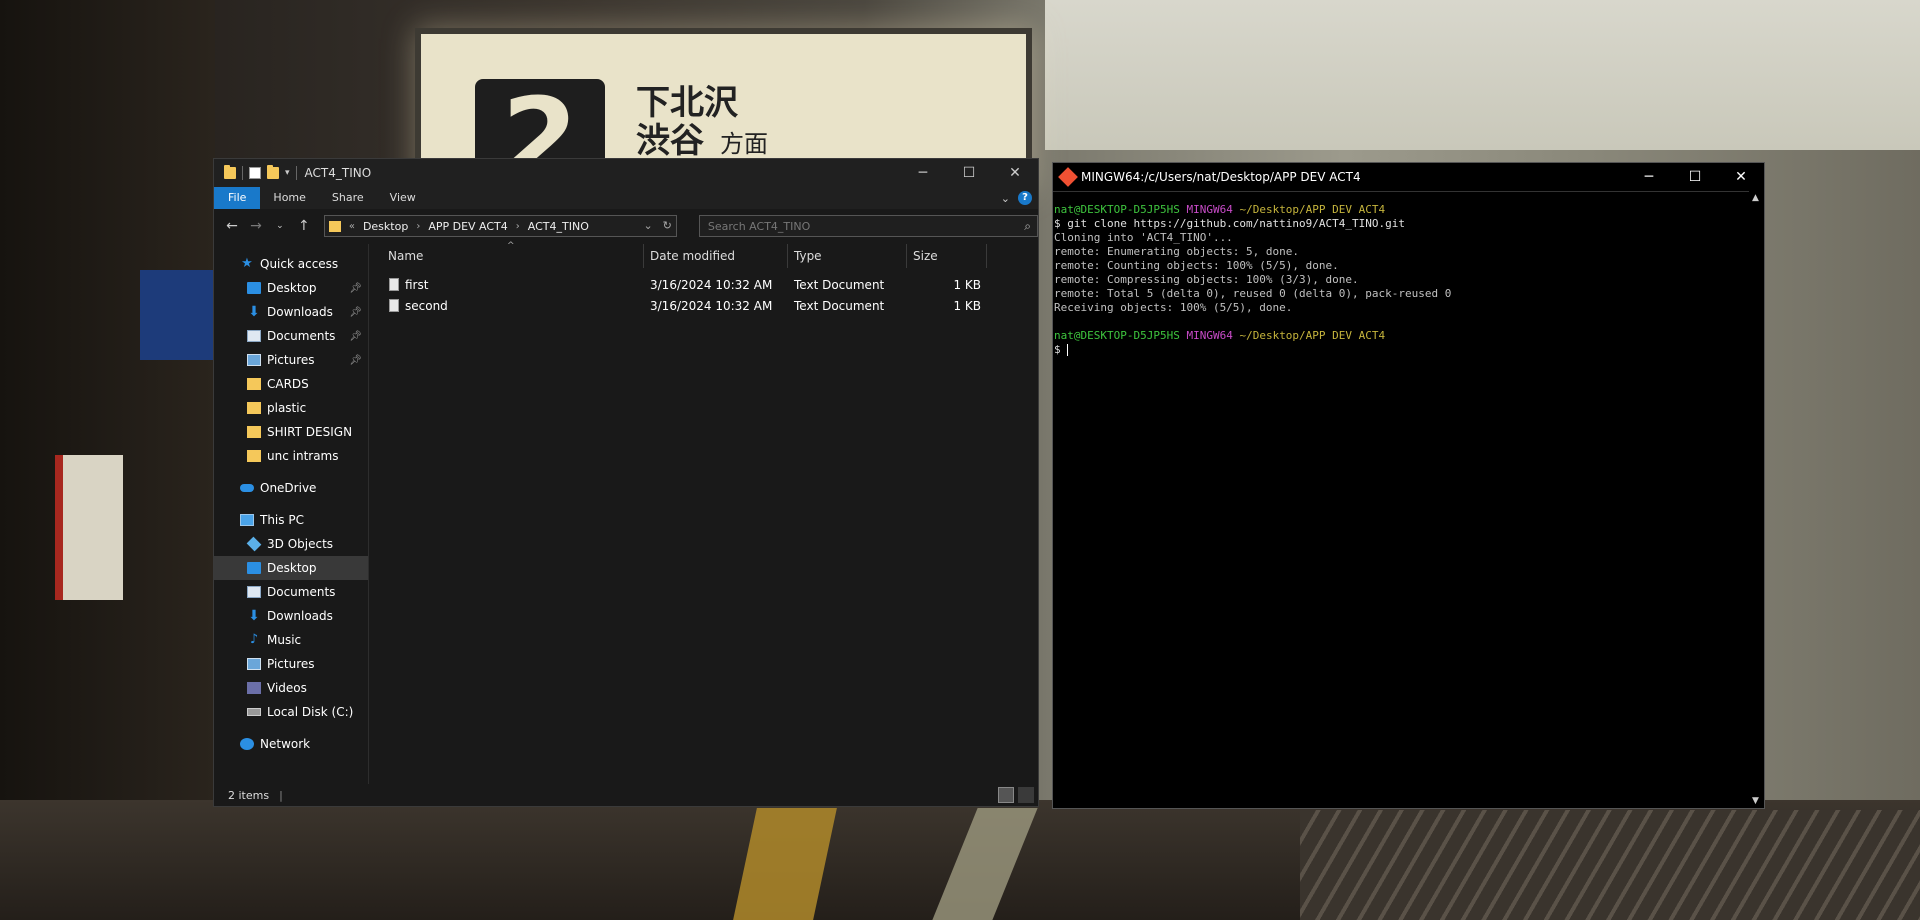 Image resolution: width=1920 pixels, height=920 pixels. What do you see at coordinates (291, 408) in the screenshot?
I see `nav-item-plastic: plastic` at bounding box center [291, 408].